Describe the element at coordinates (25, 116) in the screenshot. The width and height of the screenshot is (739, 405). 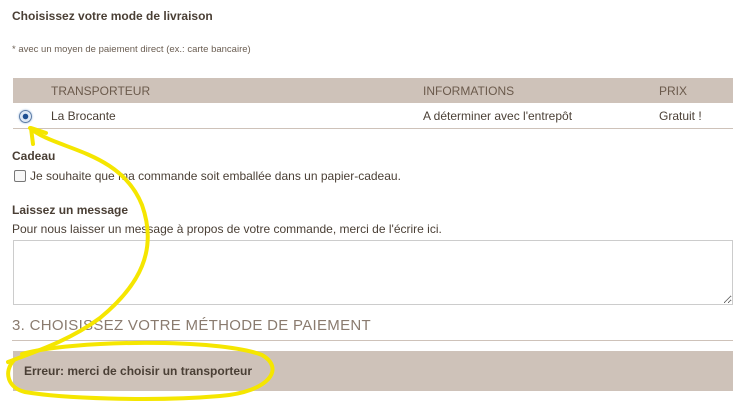
I see `carrier-radio` at that location.